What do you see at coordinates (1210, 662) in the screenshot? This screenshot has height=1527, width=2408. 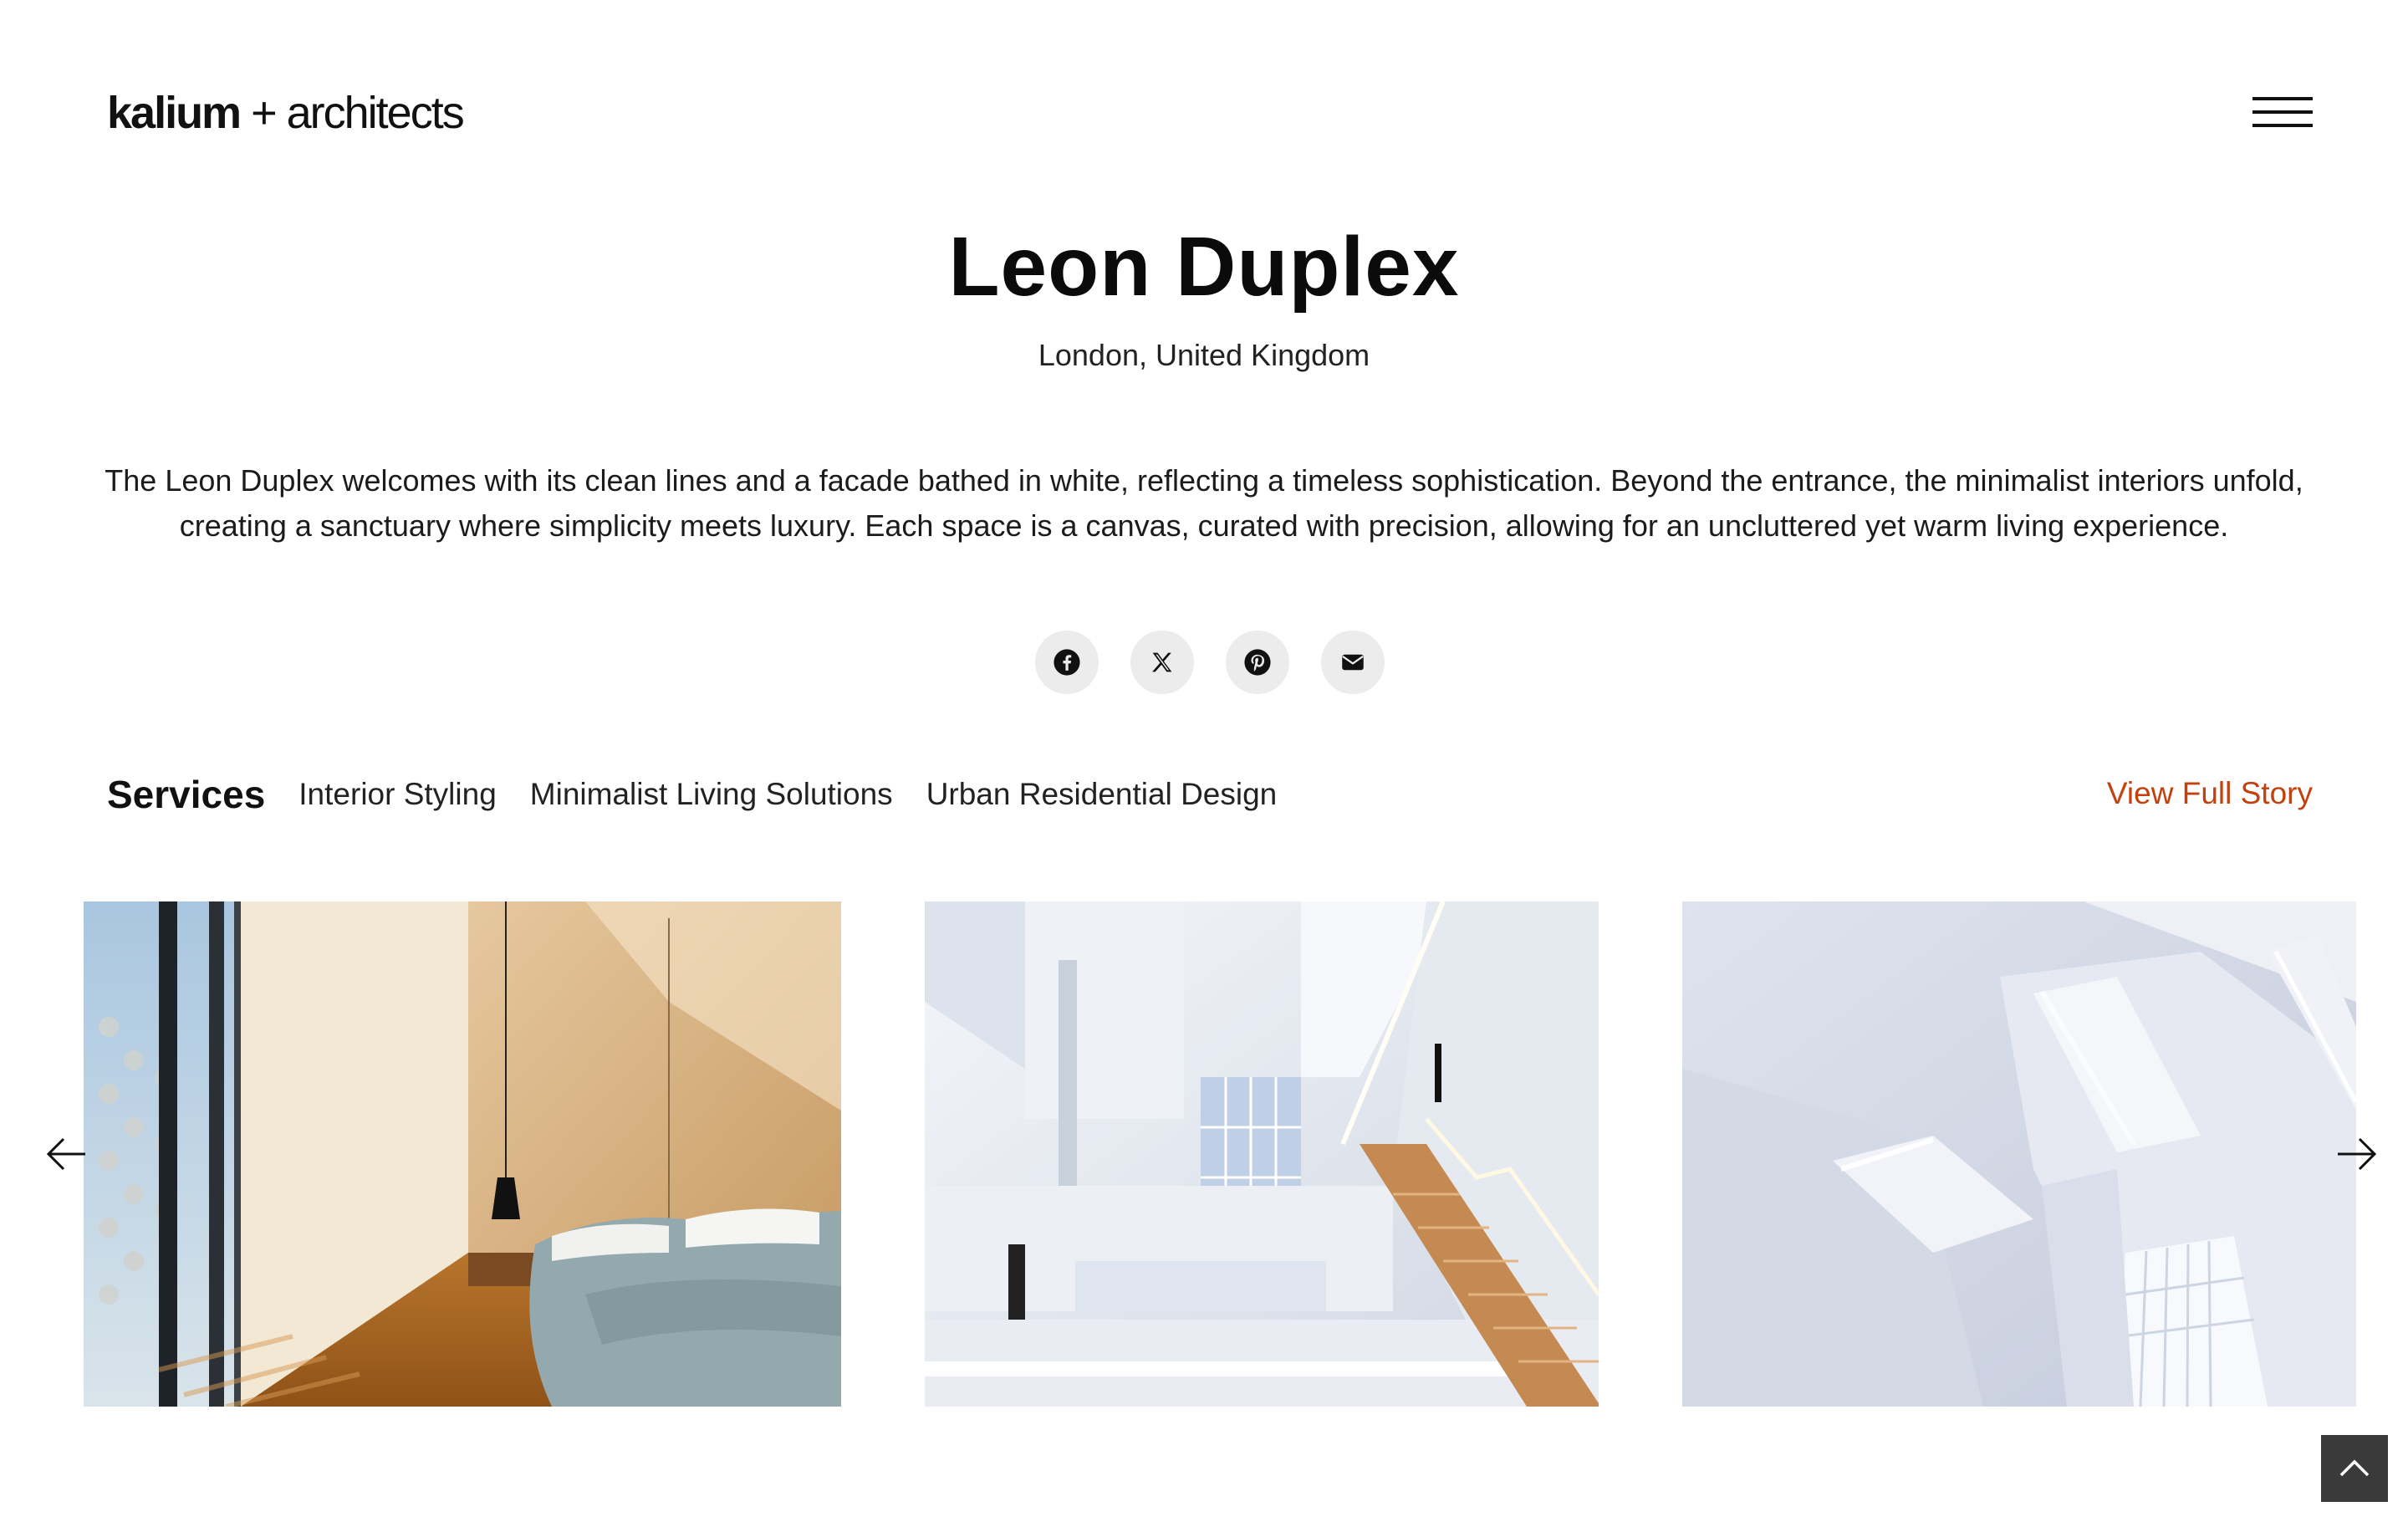 I see `social-share` at bounding box center [1210, 662].